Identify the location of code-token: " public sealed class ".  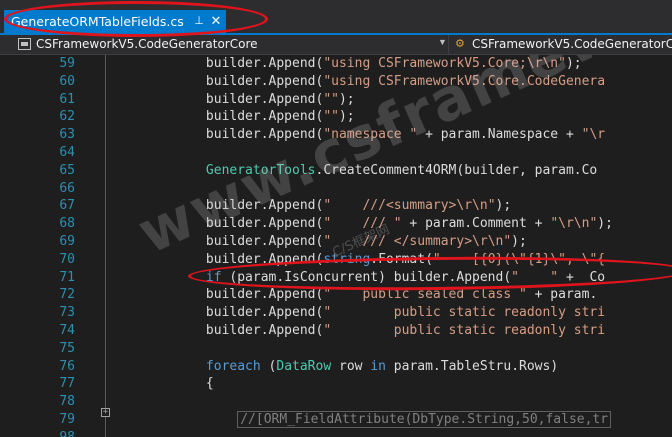
(425, 295).